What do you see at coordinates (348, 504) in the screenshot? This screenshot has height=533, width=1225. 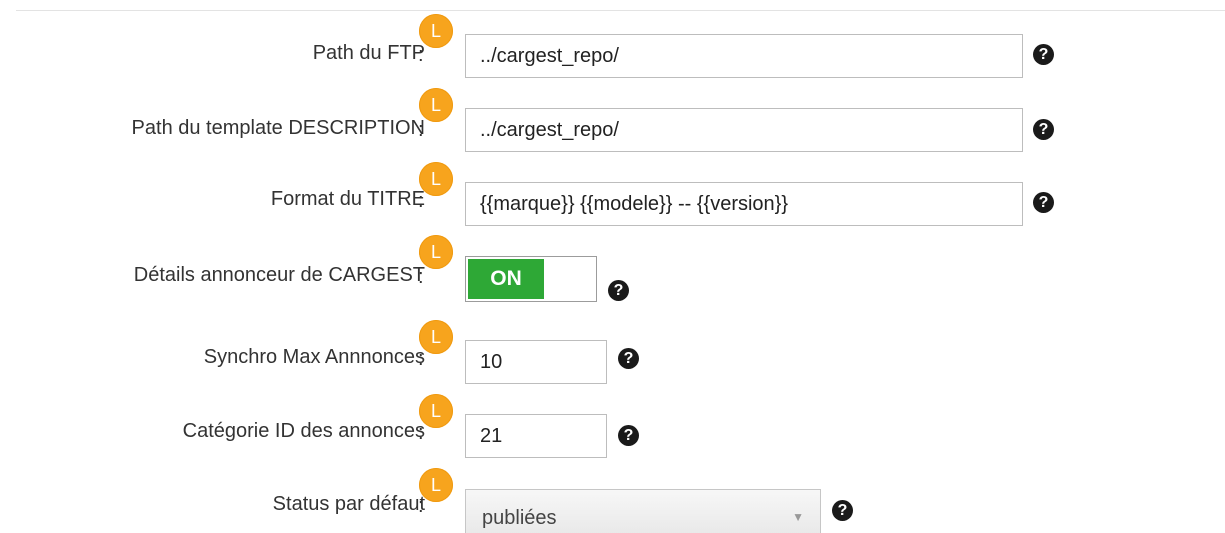 I see `default-status-label: Status par défaut` at bounding box center [348, 504].